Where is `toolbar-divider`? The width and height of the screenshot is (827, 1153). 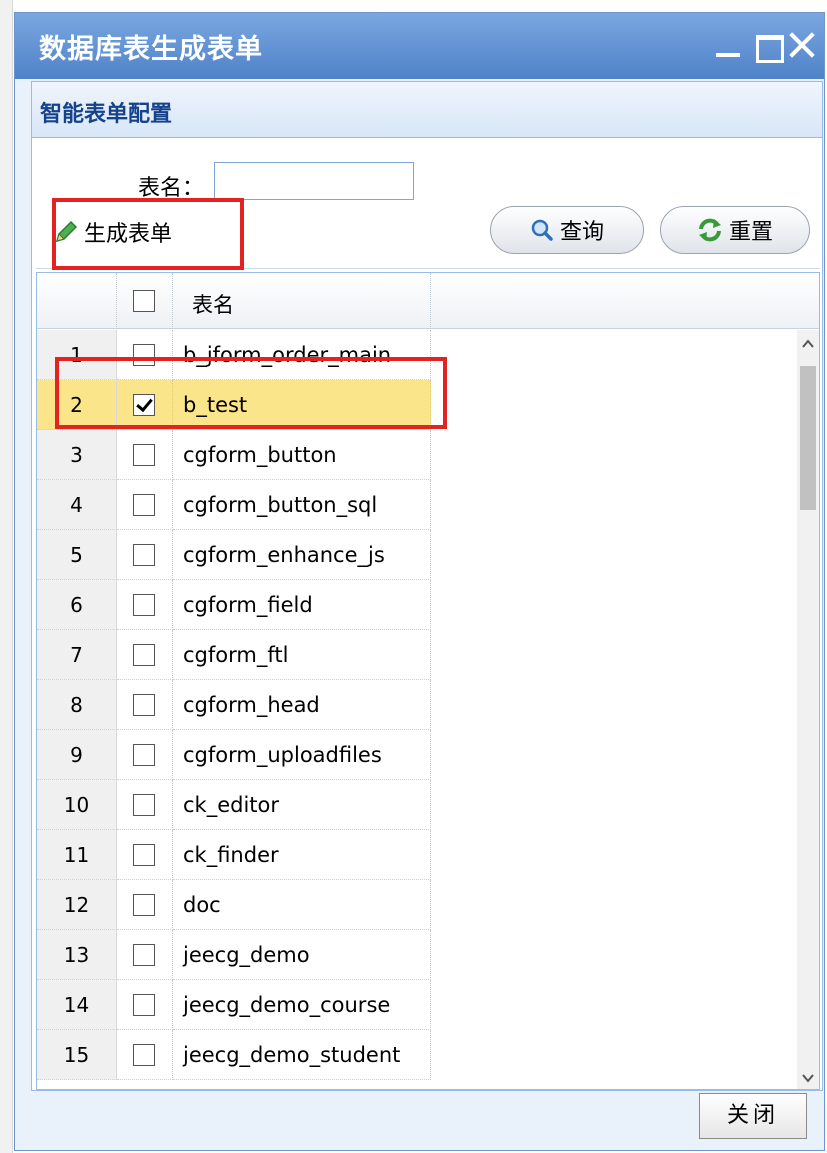
toolbar-divider is located at coordinates (428, 268).